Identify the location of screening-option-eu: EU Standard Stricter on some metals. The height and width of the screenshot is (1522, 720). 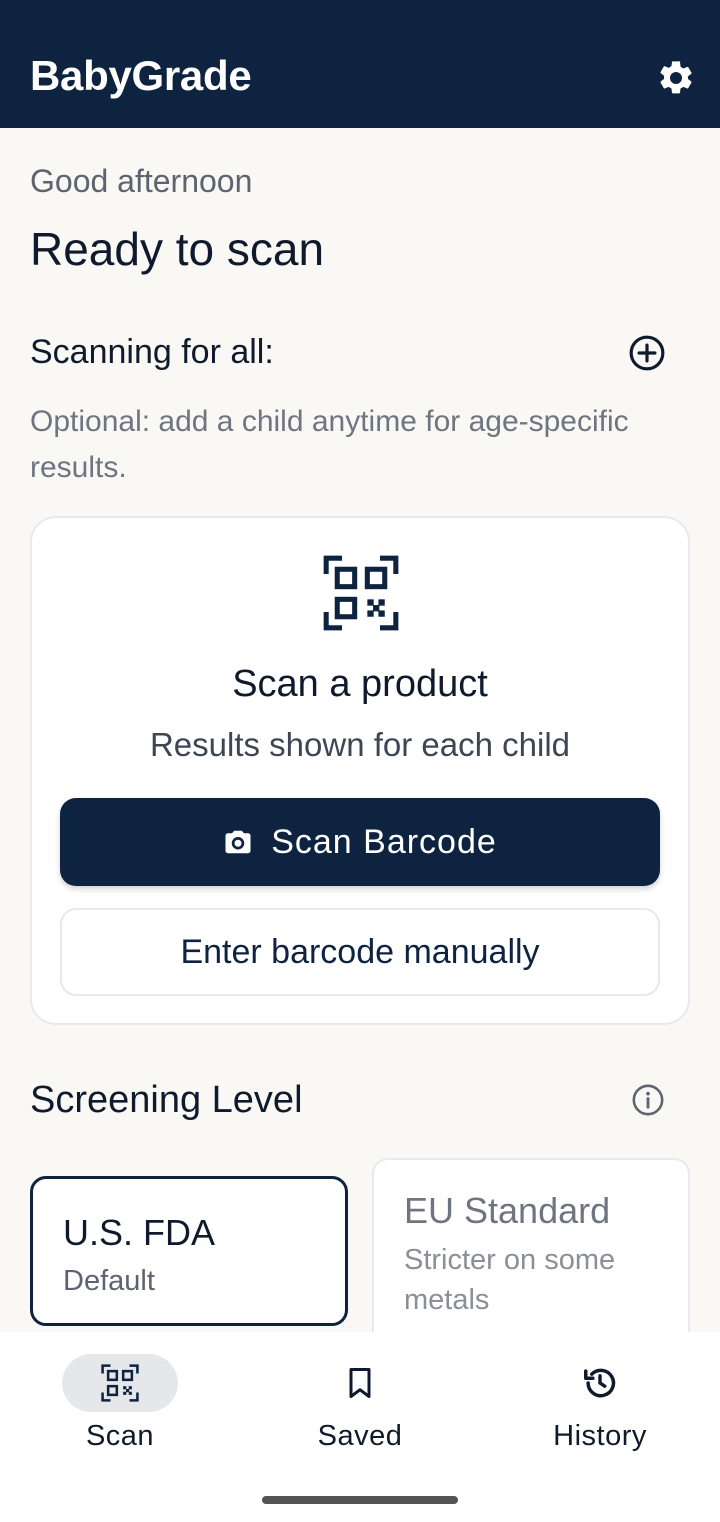
(531, 1258).